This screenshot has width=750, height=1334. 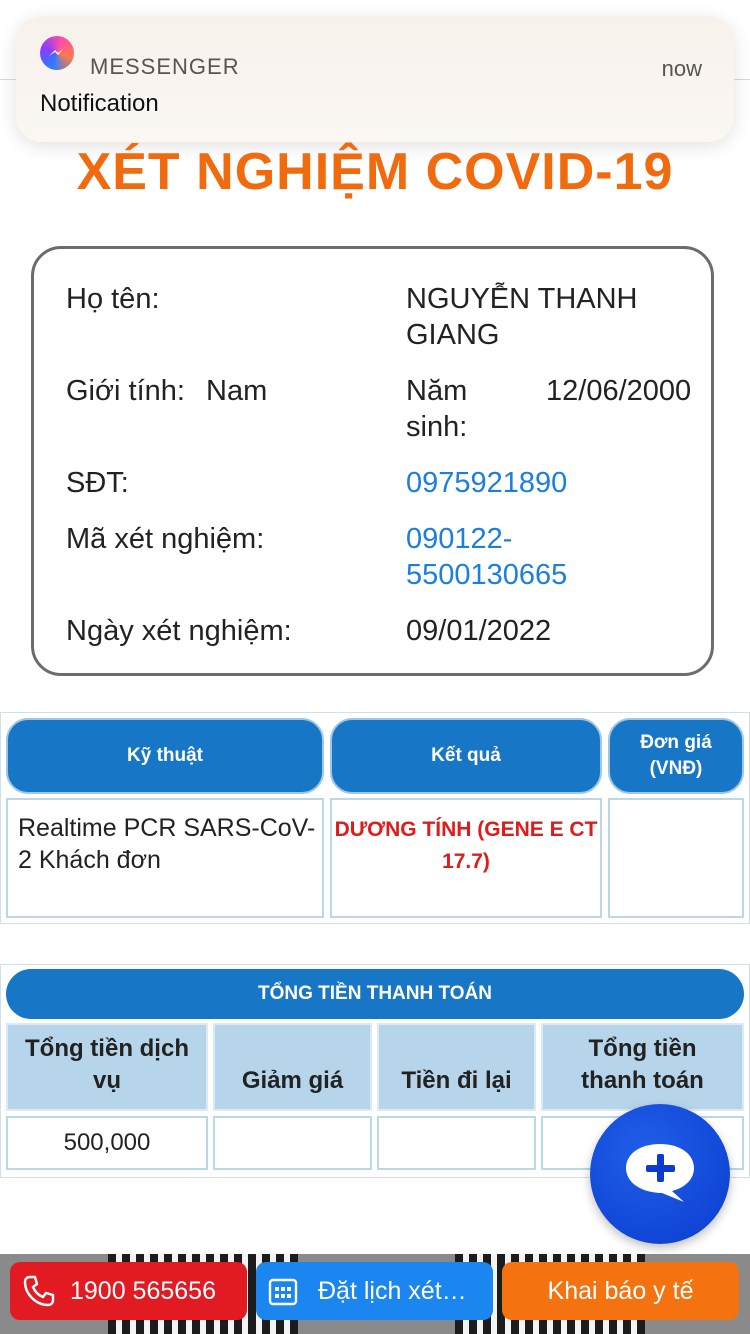 I want to click on health-declaration-label: Khai báo y tế, so click(x=620, y=1290).